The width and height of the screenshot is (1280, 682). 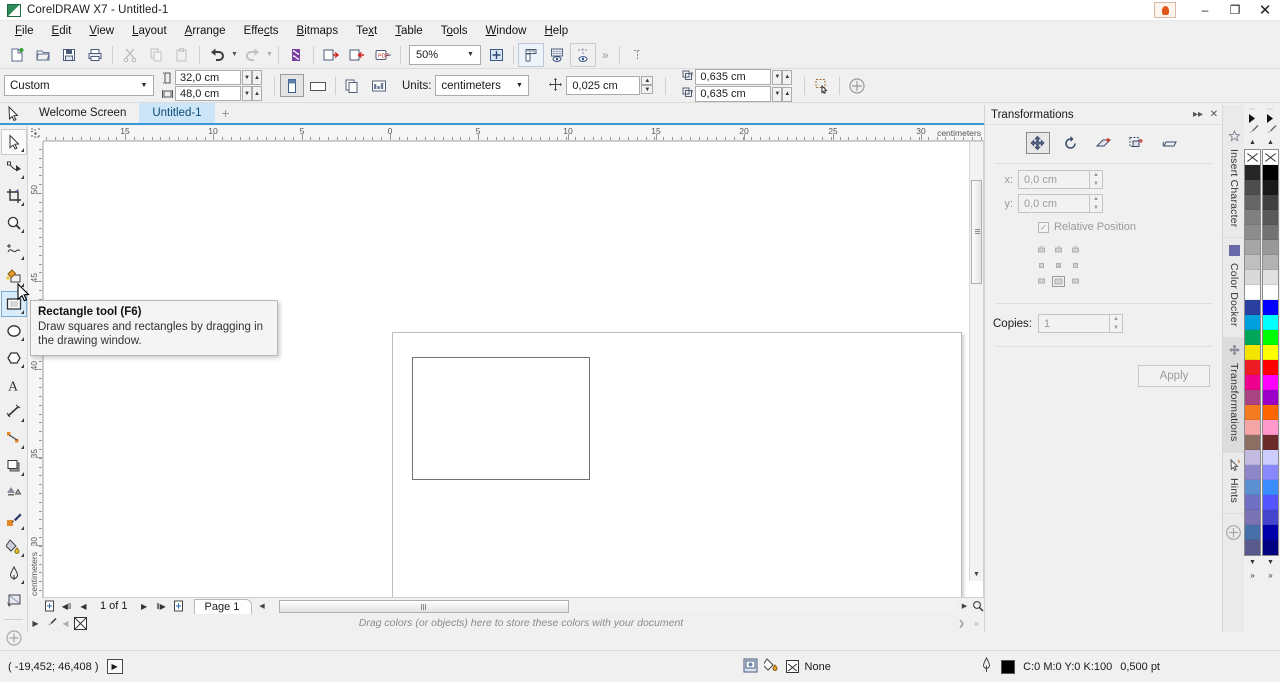 What do you see at coordinates (1137, 143) in the screenshot?
I see `size-mode-button` at bounding box center [1137, 143].